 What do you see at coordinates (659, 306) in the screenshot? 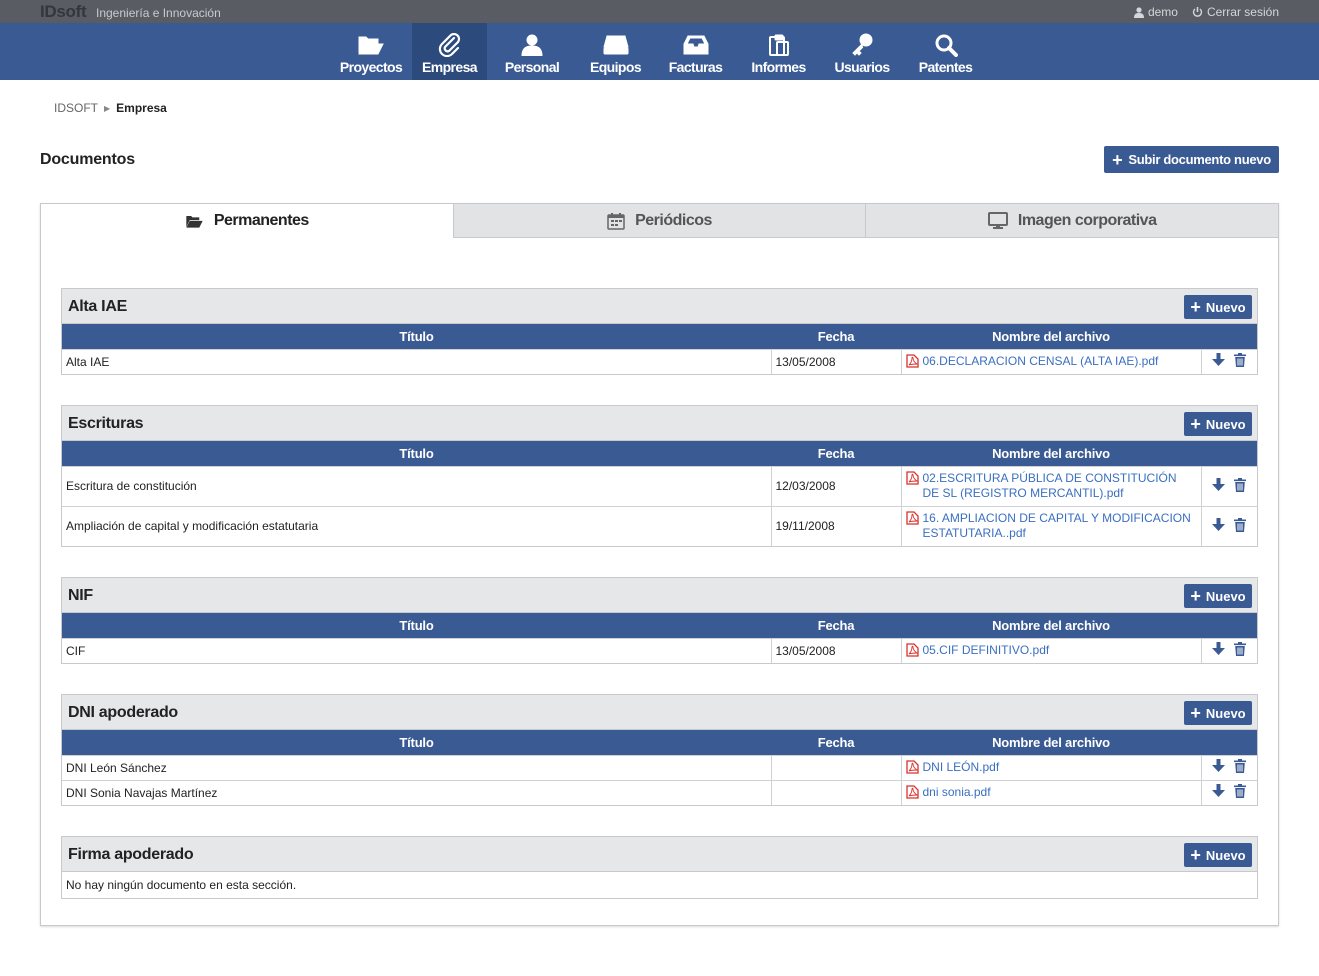
I see `section-header: Alta IAE + Nuevo` at bounding box center [659, 306].